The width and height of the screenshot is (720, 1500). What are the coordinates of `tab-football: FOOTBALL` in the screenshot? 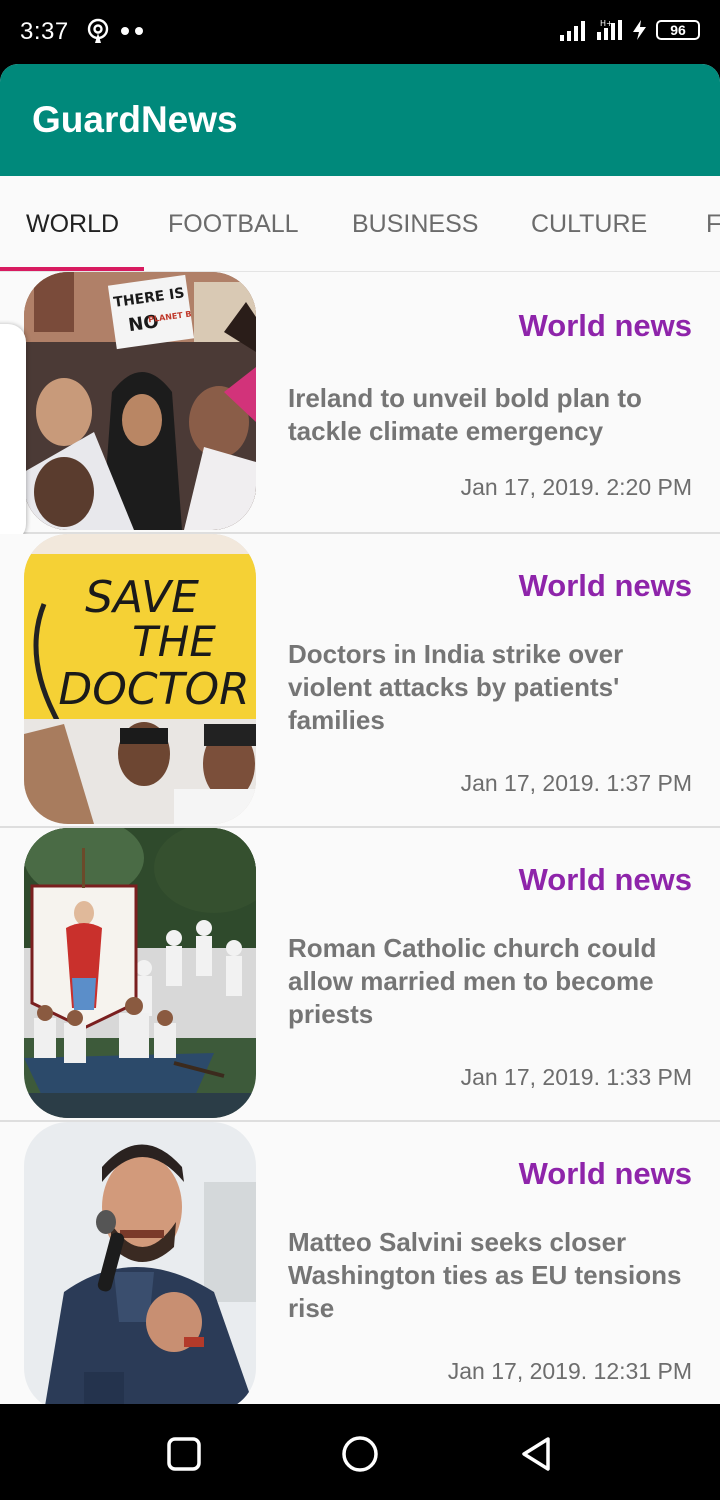 It's located at (233, 224).